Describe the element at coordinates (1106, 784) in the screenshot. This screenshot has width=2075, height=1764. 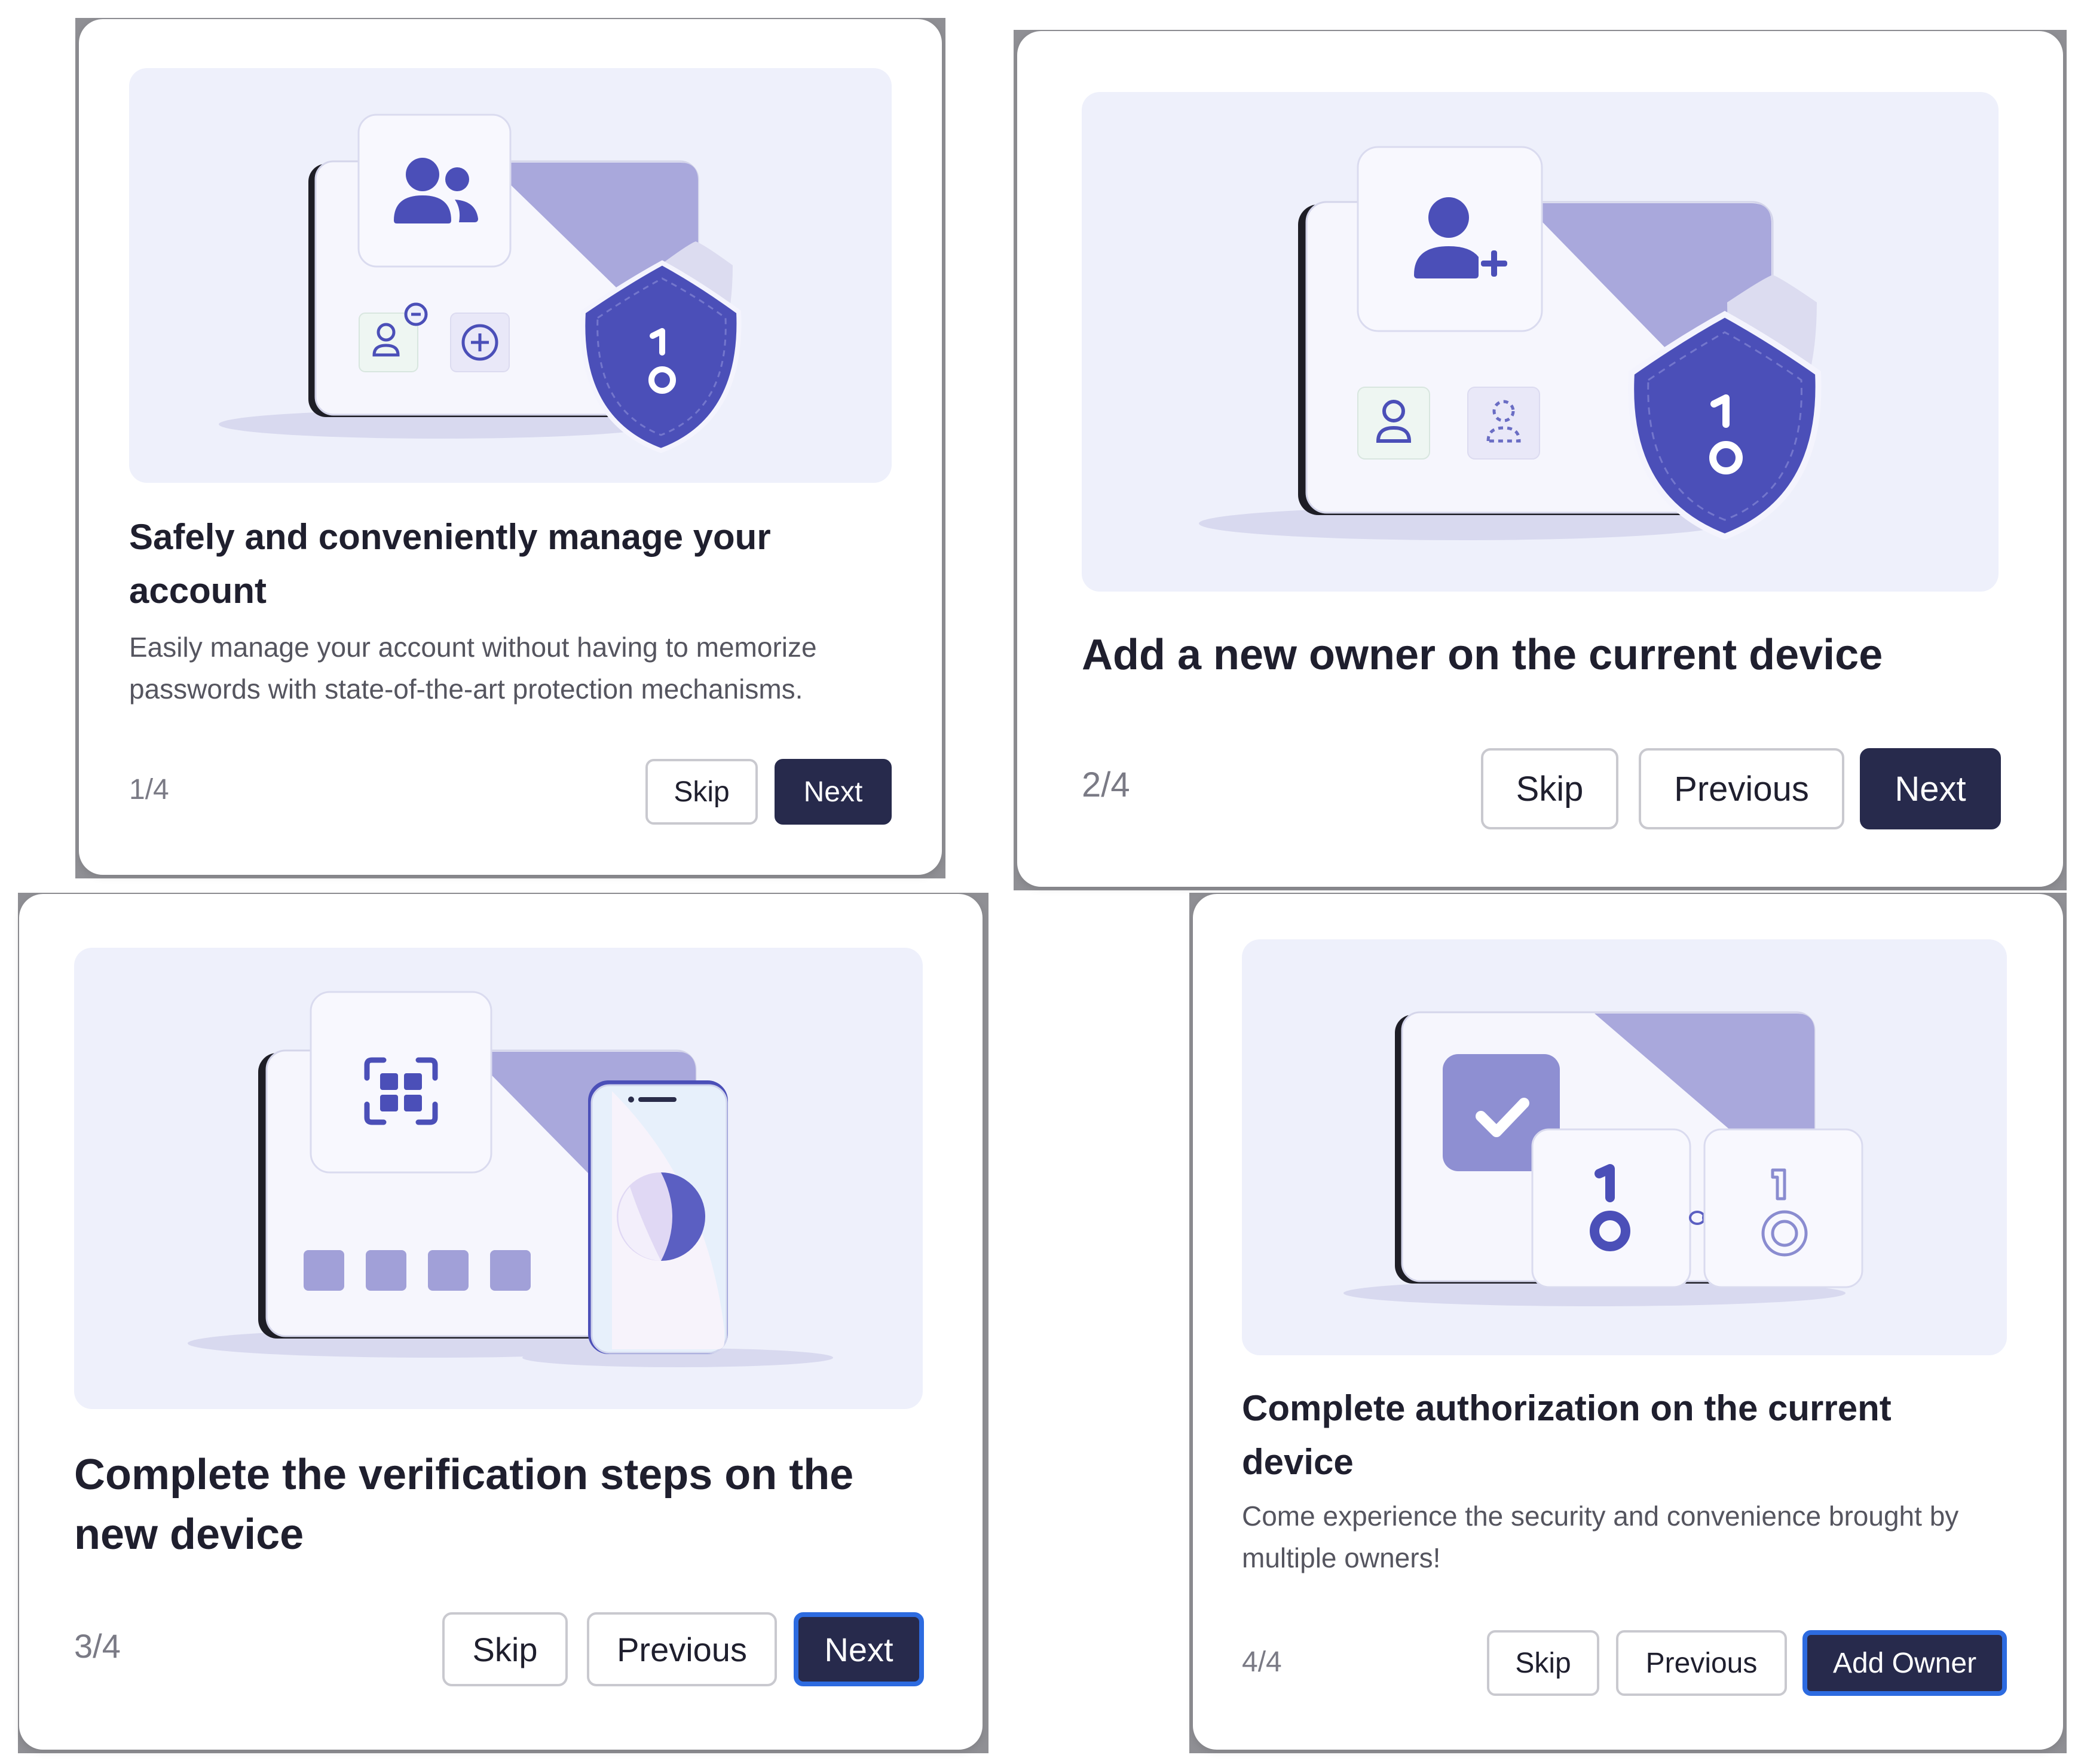
I see `card-2-step-indicator: 2/4` at that location.